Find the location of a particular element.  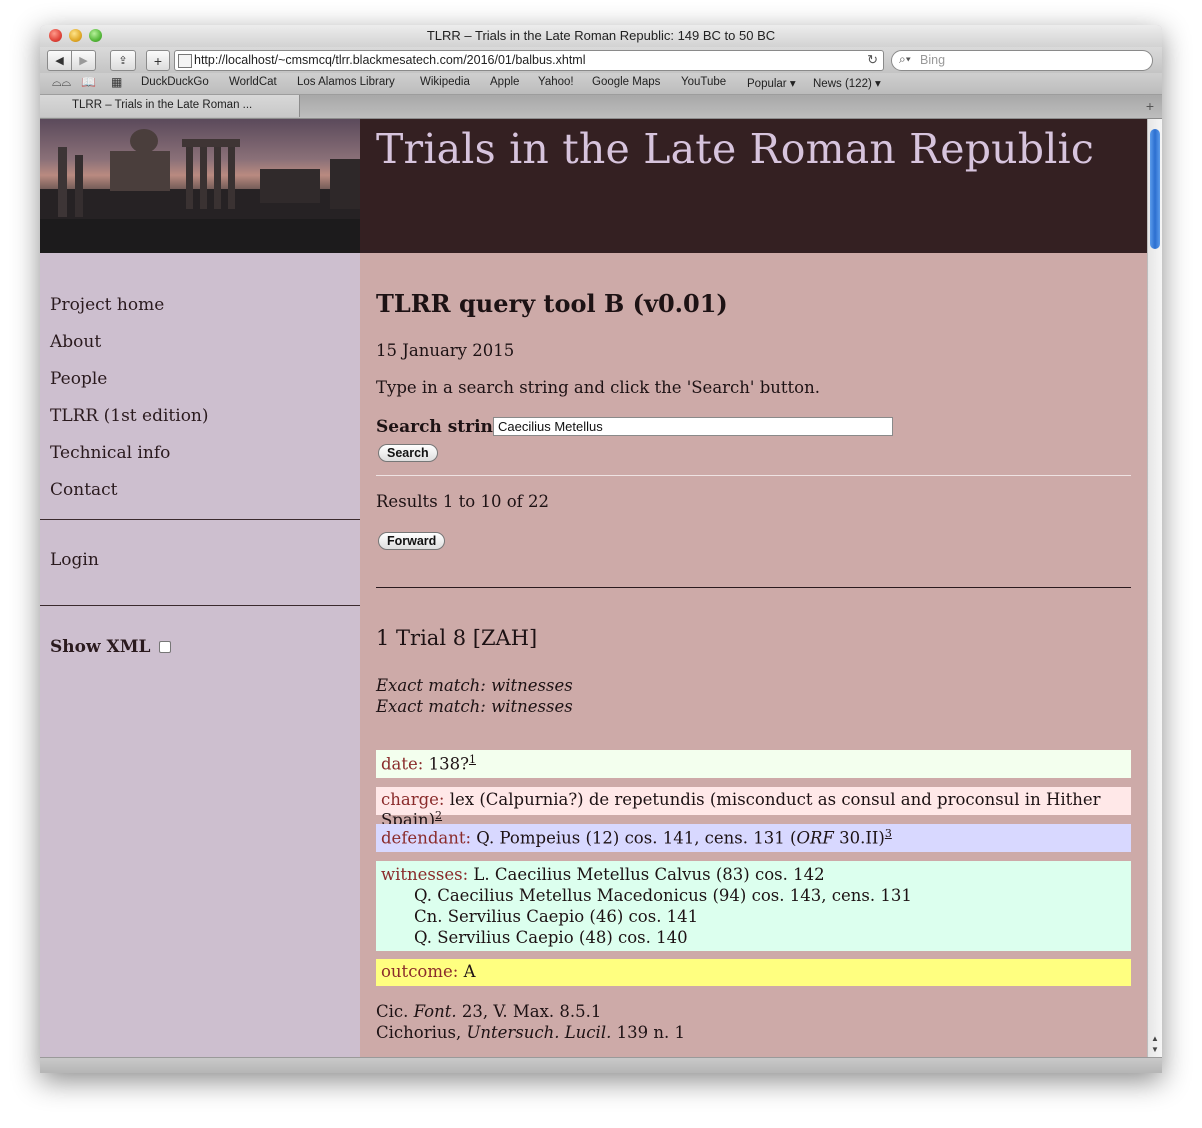

bookmark-wikipedia: Wikipedia is located at coordinates (445, 82).